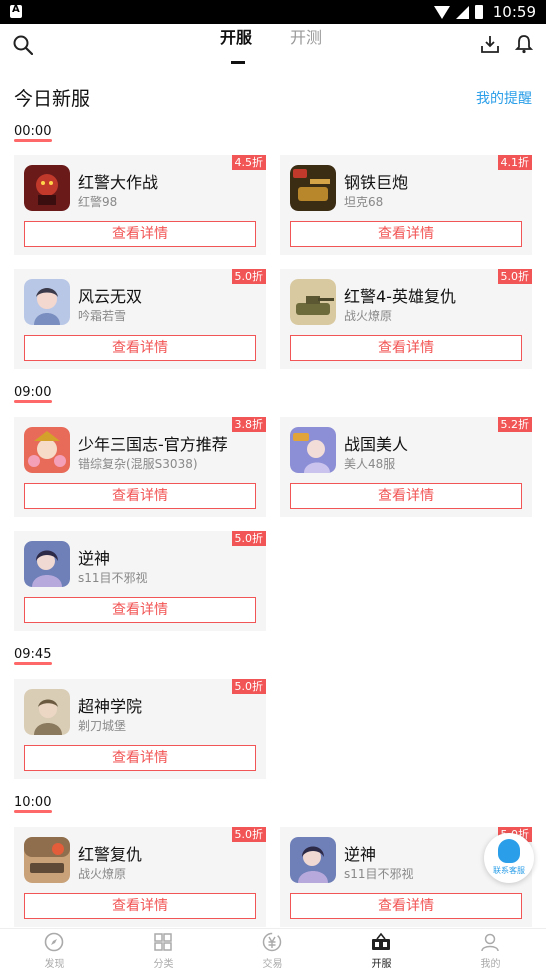 The image size is (546, 973). Describe the element at coordinates (52, 99) in the screenshot. I see `section-title: 今日新服` at that location.